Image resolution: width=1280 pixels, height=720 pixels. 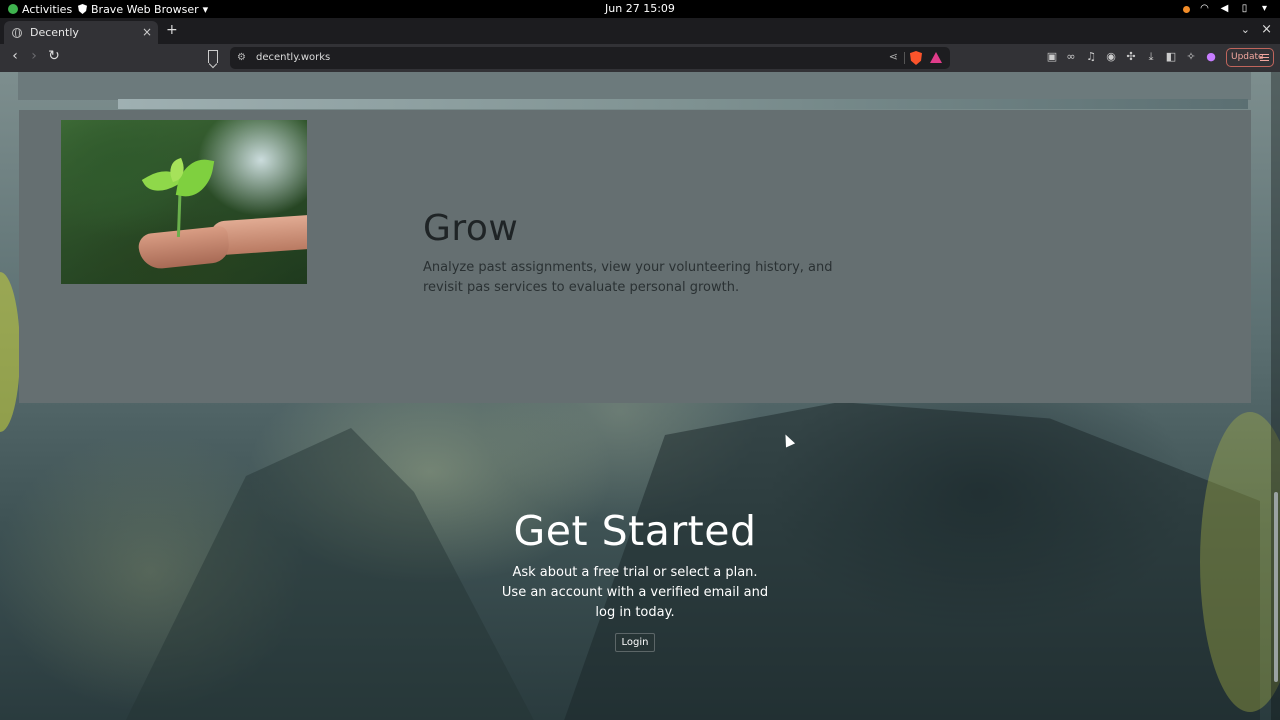 I want to click on update-button: Update, so click(x=1250, y=57).